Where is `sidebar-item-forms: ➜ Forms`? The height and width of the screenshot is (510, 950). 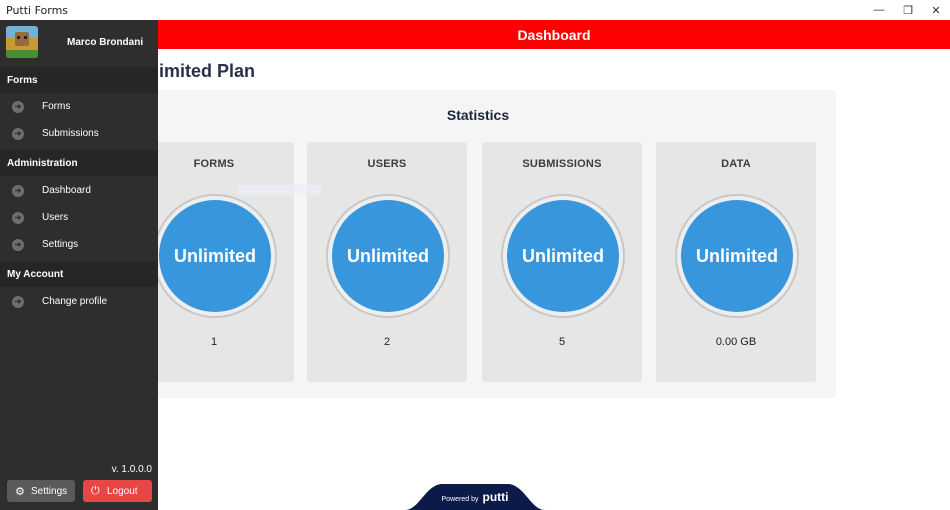
sidebar-item-forms: ➜ Forms is located at coordinates (79, 106).